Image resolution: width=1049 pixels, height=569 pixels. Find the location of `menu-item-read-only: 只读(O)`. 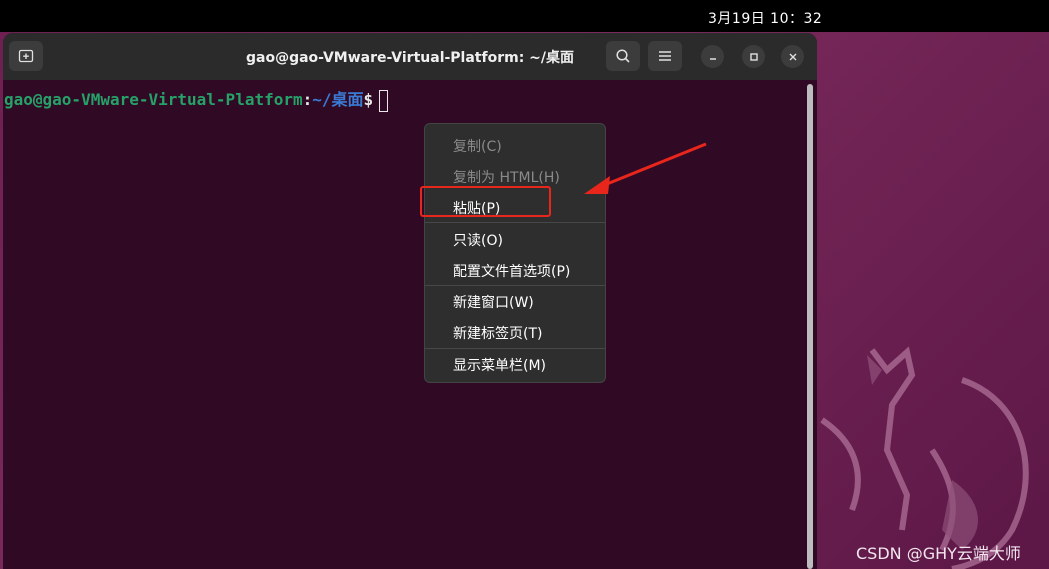

menu-item-read-only: 只读(O) is located at coordinates (478, 240).